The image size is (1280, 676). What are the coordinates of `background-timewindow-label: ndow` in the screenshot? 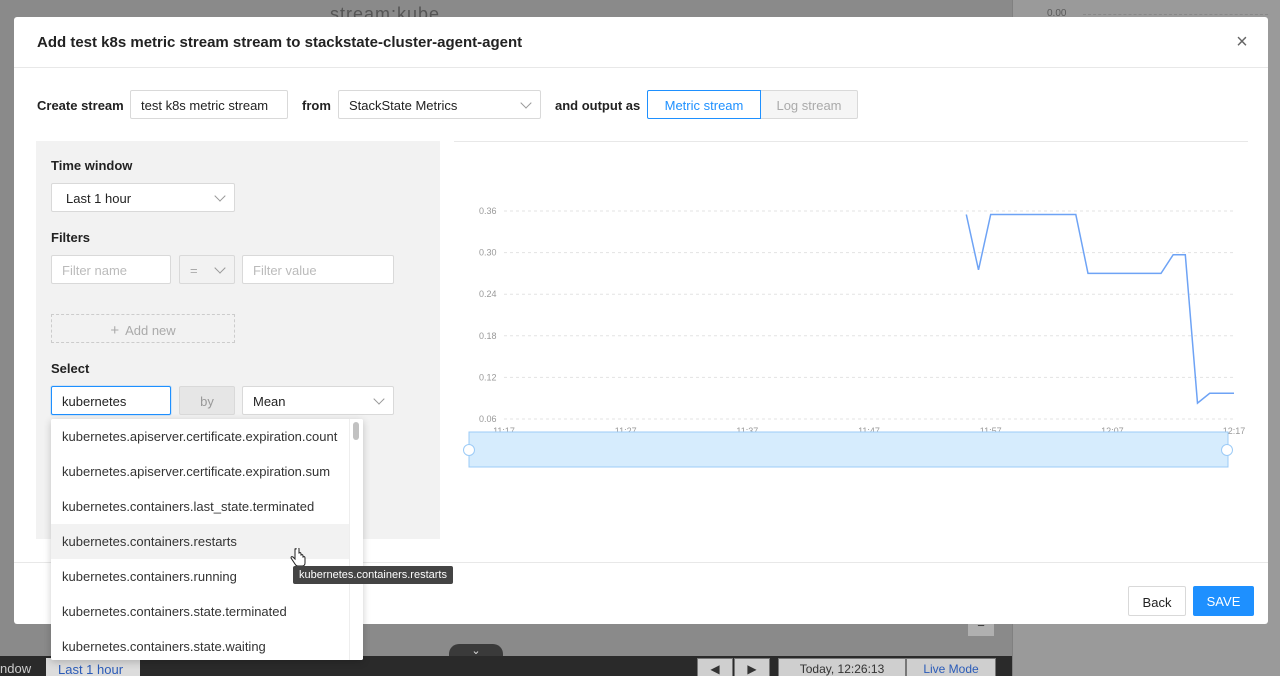 It's located at (16, 668).